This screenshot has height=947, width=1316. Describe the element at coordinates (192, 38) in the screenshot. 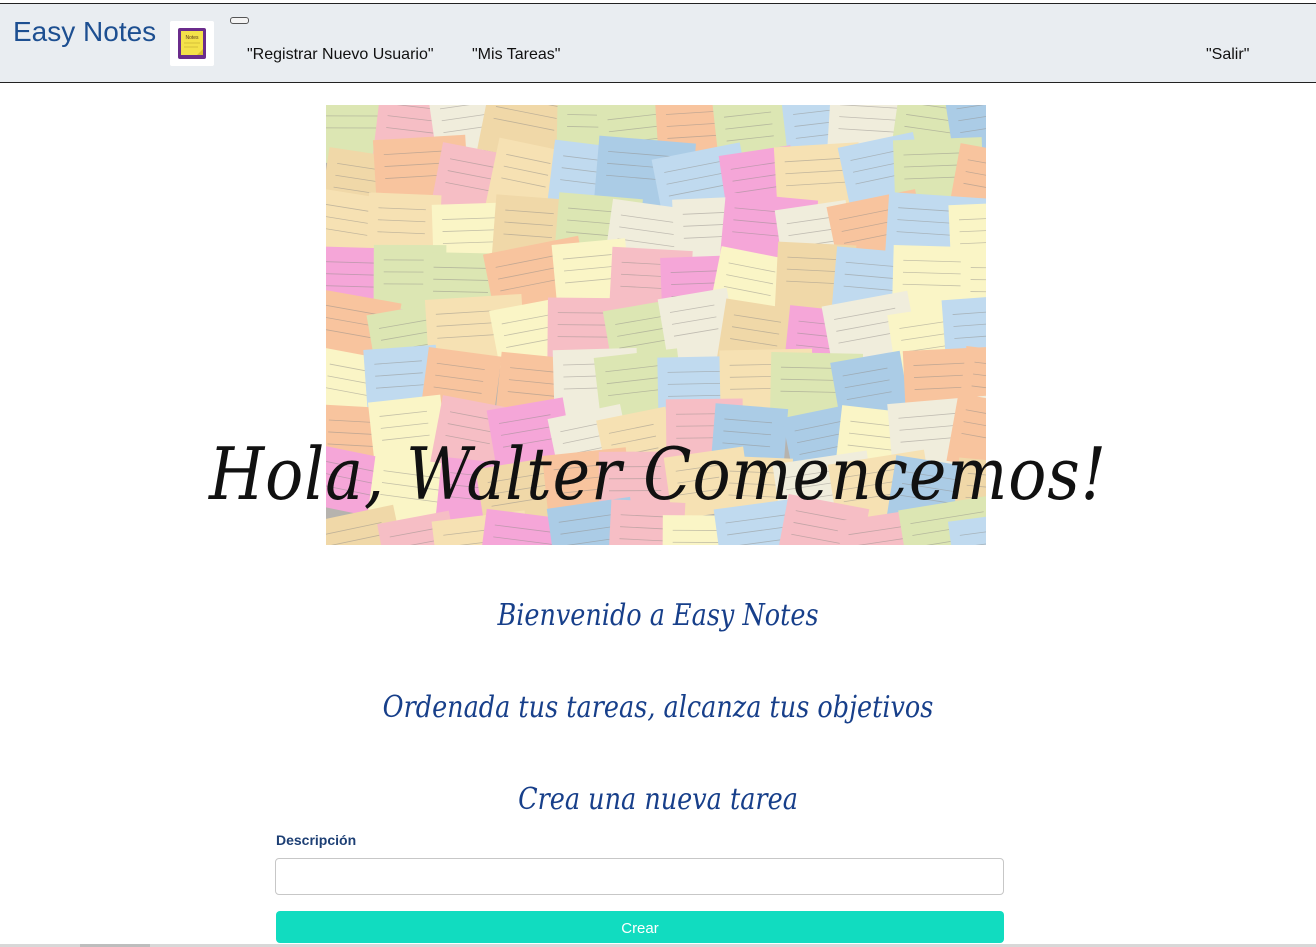

I see `logo-text: Notes` at that location.